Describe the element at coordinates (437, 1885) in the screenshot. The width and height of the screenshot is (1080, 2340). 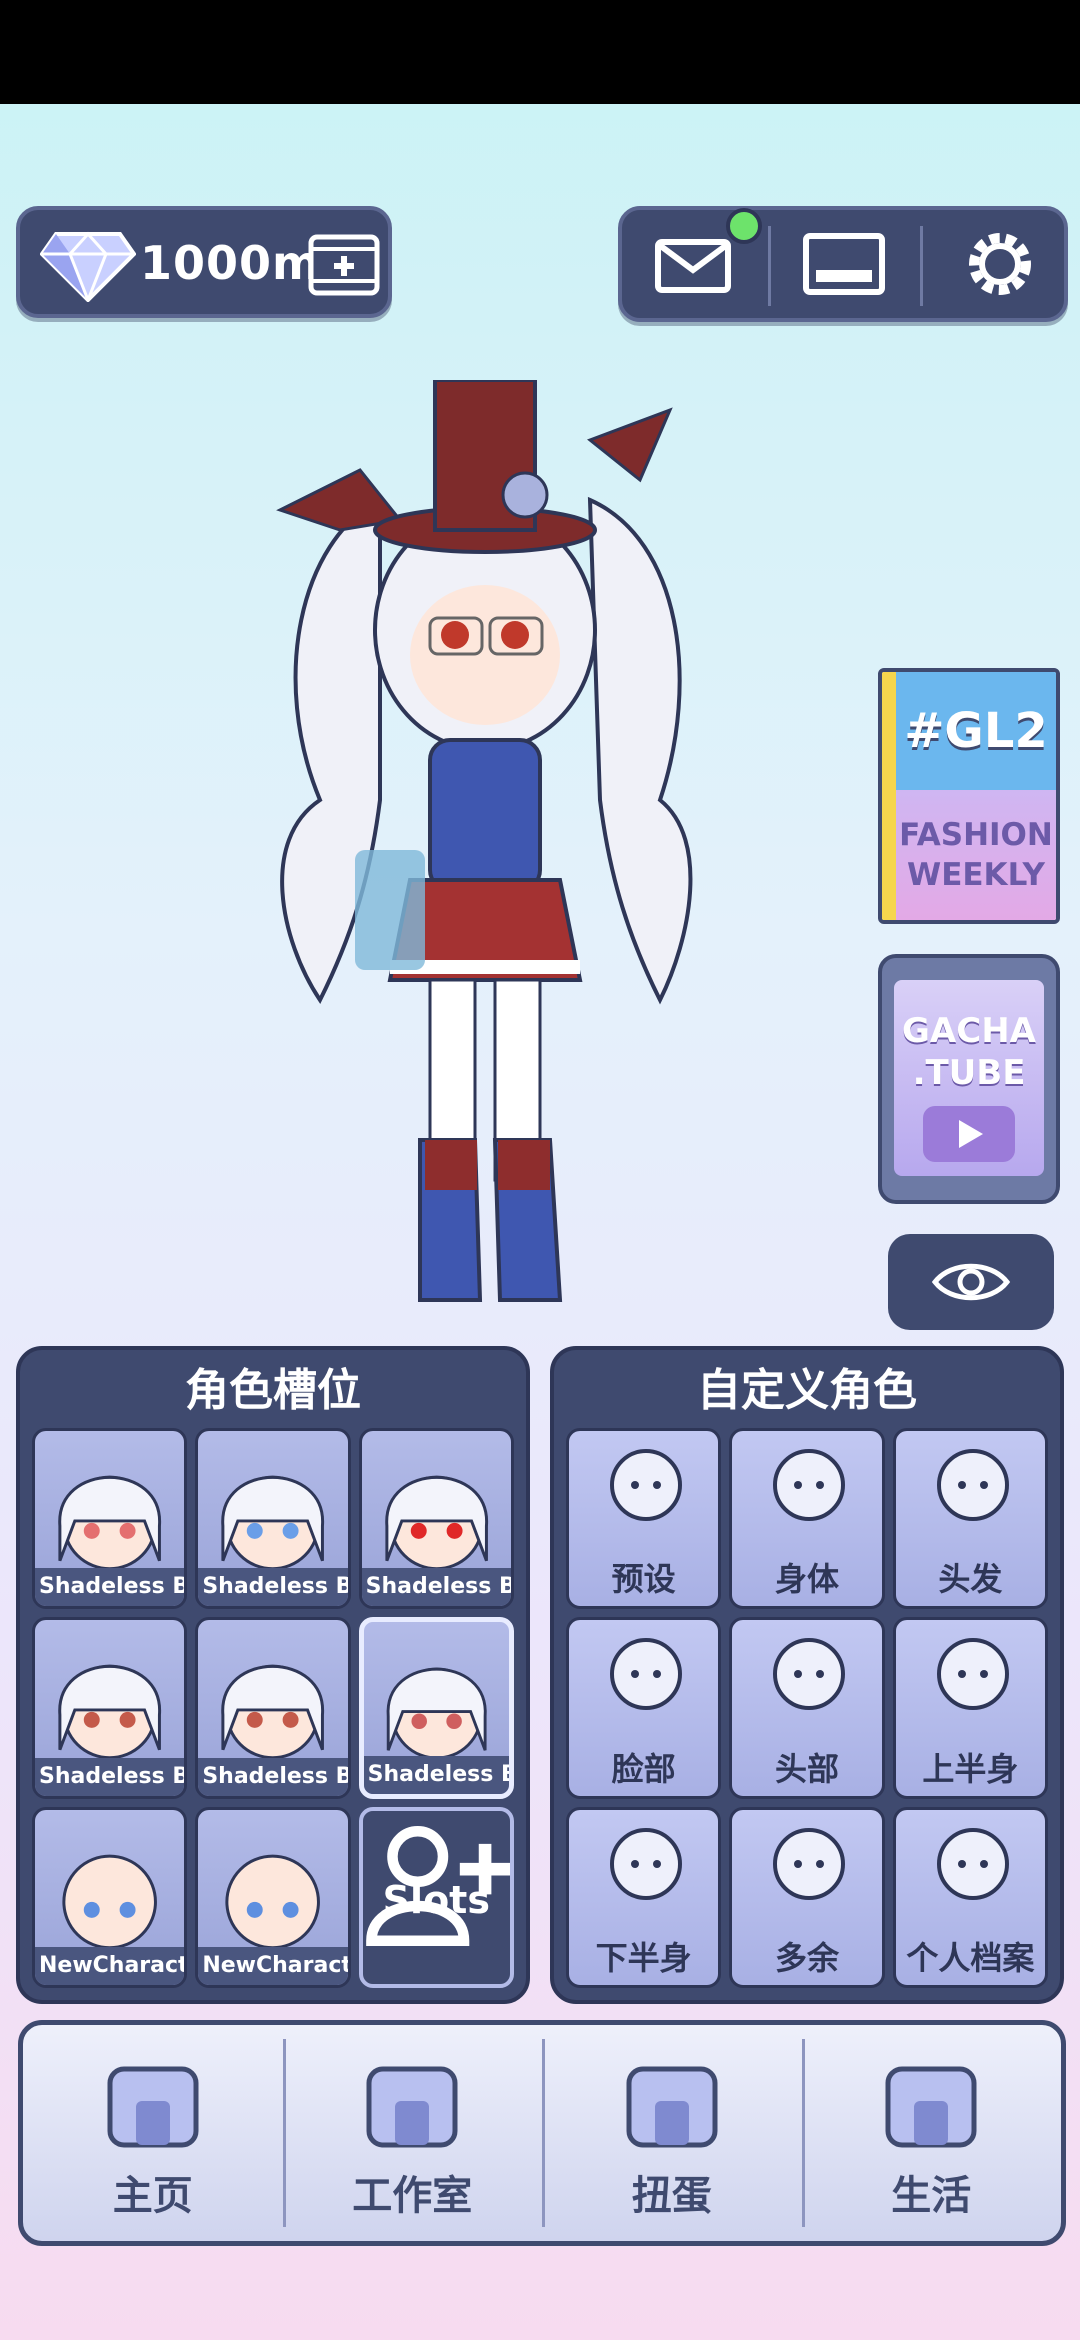
I see `add-user-icon` at that location.